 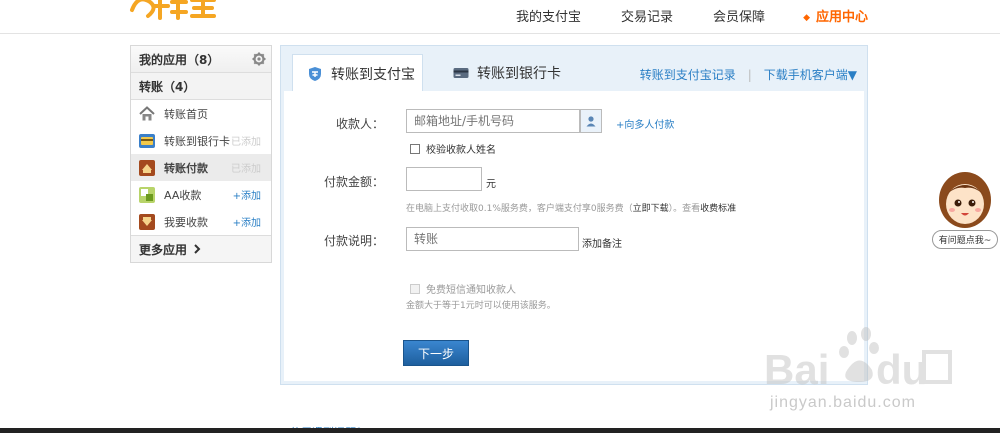 I want to click on amount-label: 付款金额：, so click(x=353, y=182).